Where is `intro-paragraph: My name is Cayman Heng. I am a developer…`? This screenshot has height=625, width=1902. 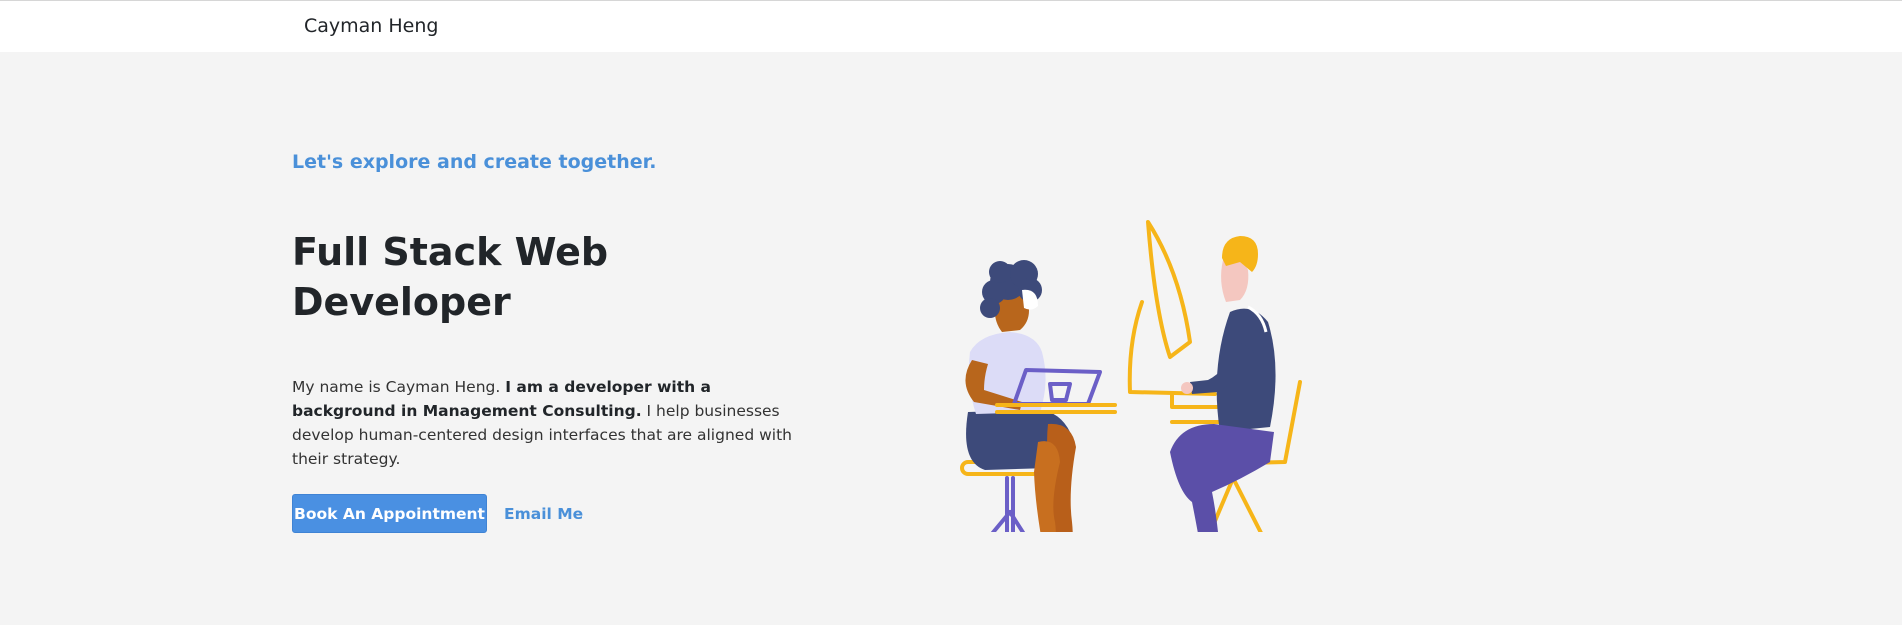 intro-paragraph: My name is Cayman Heng. I am a developer… is located at coordinates (552, 423).